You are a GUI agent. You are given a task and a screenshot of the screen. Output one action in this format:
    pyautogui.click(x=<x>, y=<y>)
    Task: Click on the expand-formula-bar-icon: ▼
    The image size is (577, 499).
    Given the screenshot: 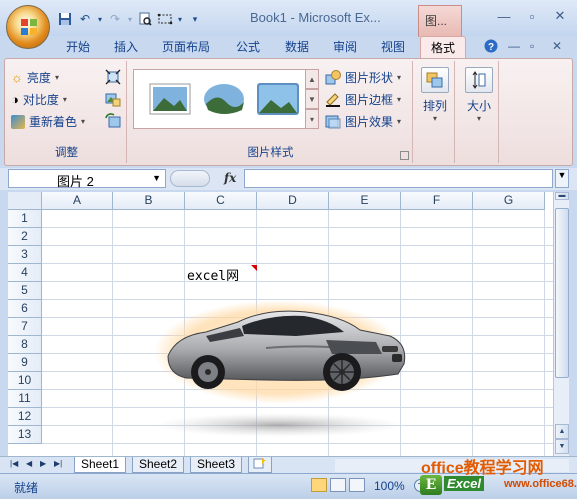 What is the action you would take?
    pyautogui.click(x=562, y=178)
    